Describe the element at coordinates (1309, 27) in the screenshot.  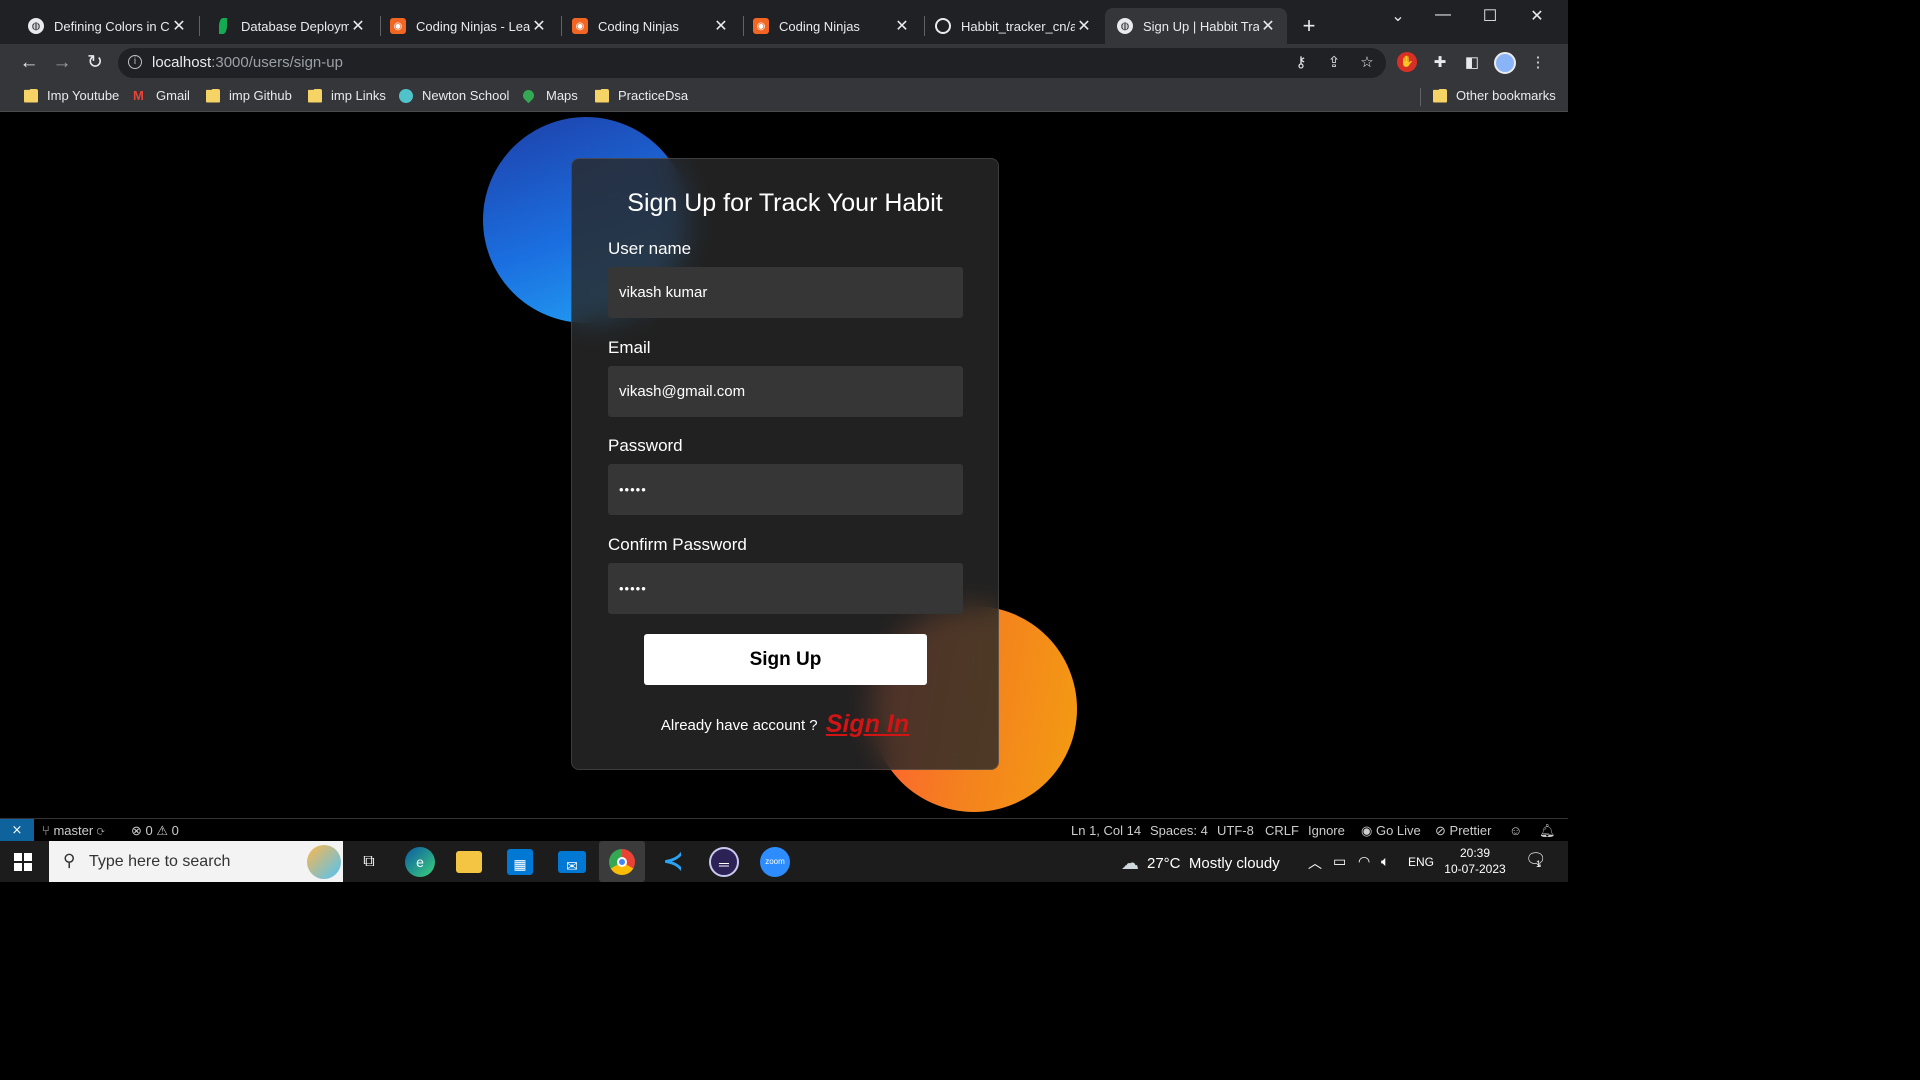
I see `new-tab-button: +` at that location.